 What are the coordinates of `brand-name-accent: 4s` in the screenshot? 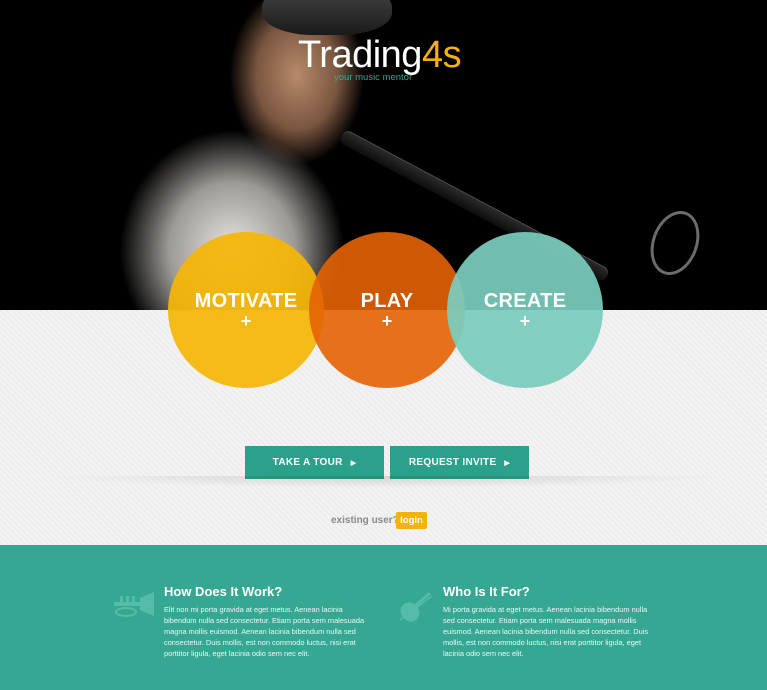 It's located at (441, 55).